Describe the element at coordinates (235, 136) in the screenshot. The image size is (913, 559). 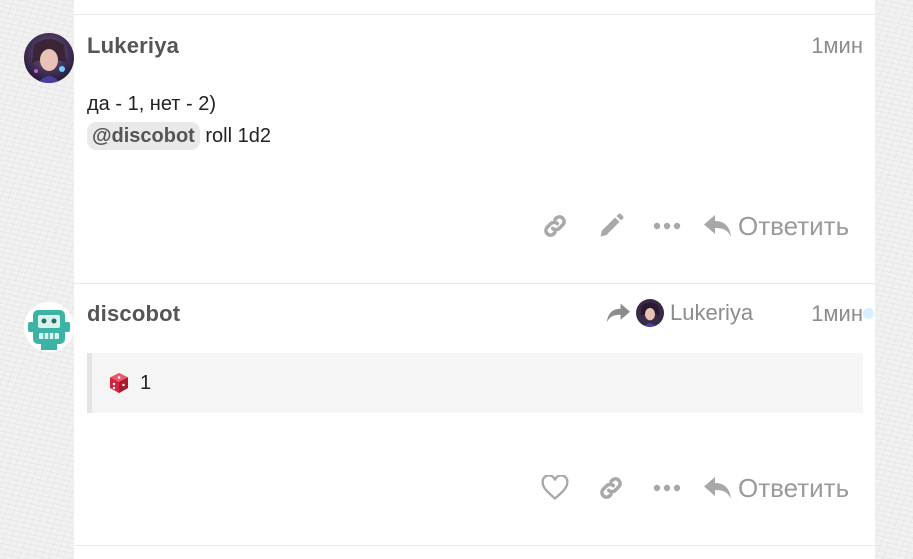
I see `mention-text: roll 1d2` at that location.